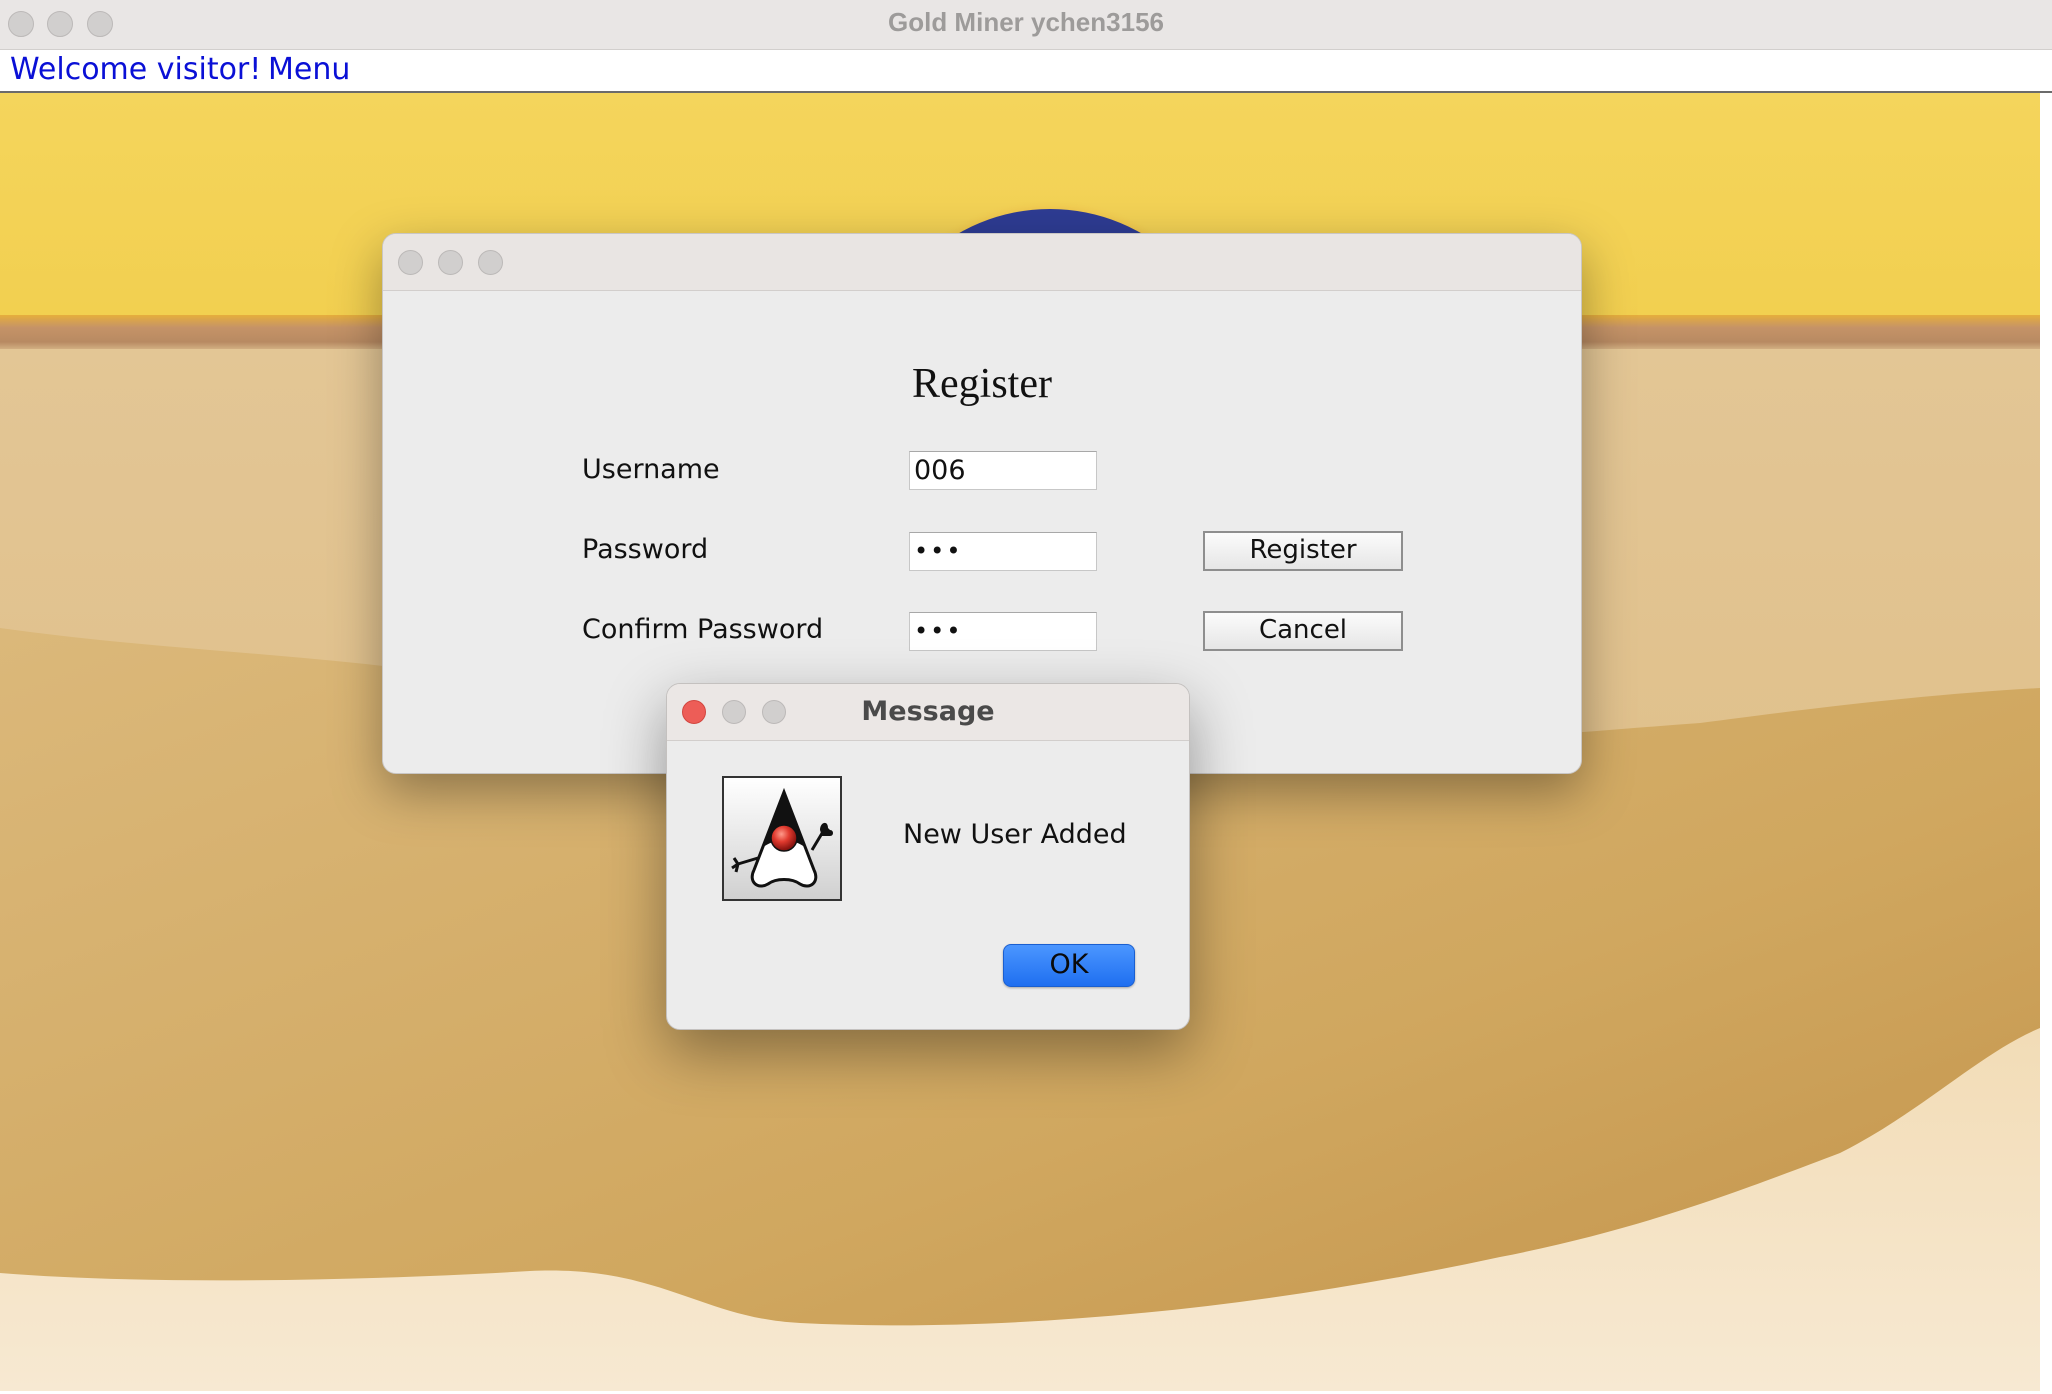 This screenshot has width=2052, height=1394. I want to click on java-duke-icon, so click(782, 838).